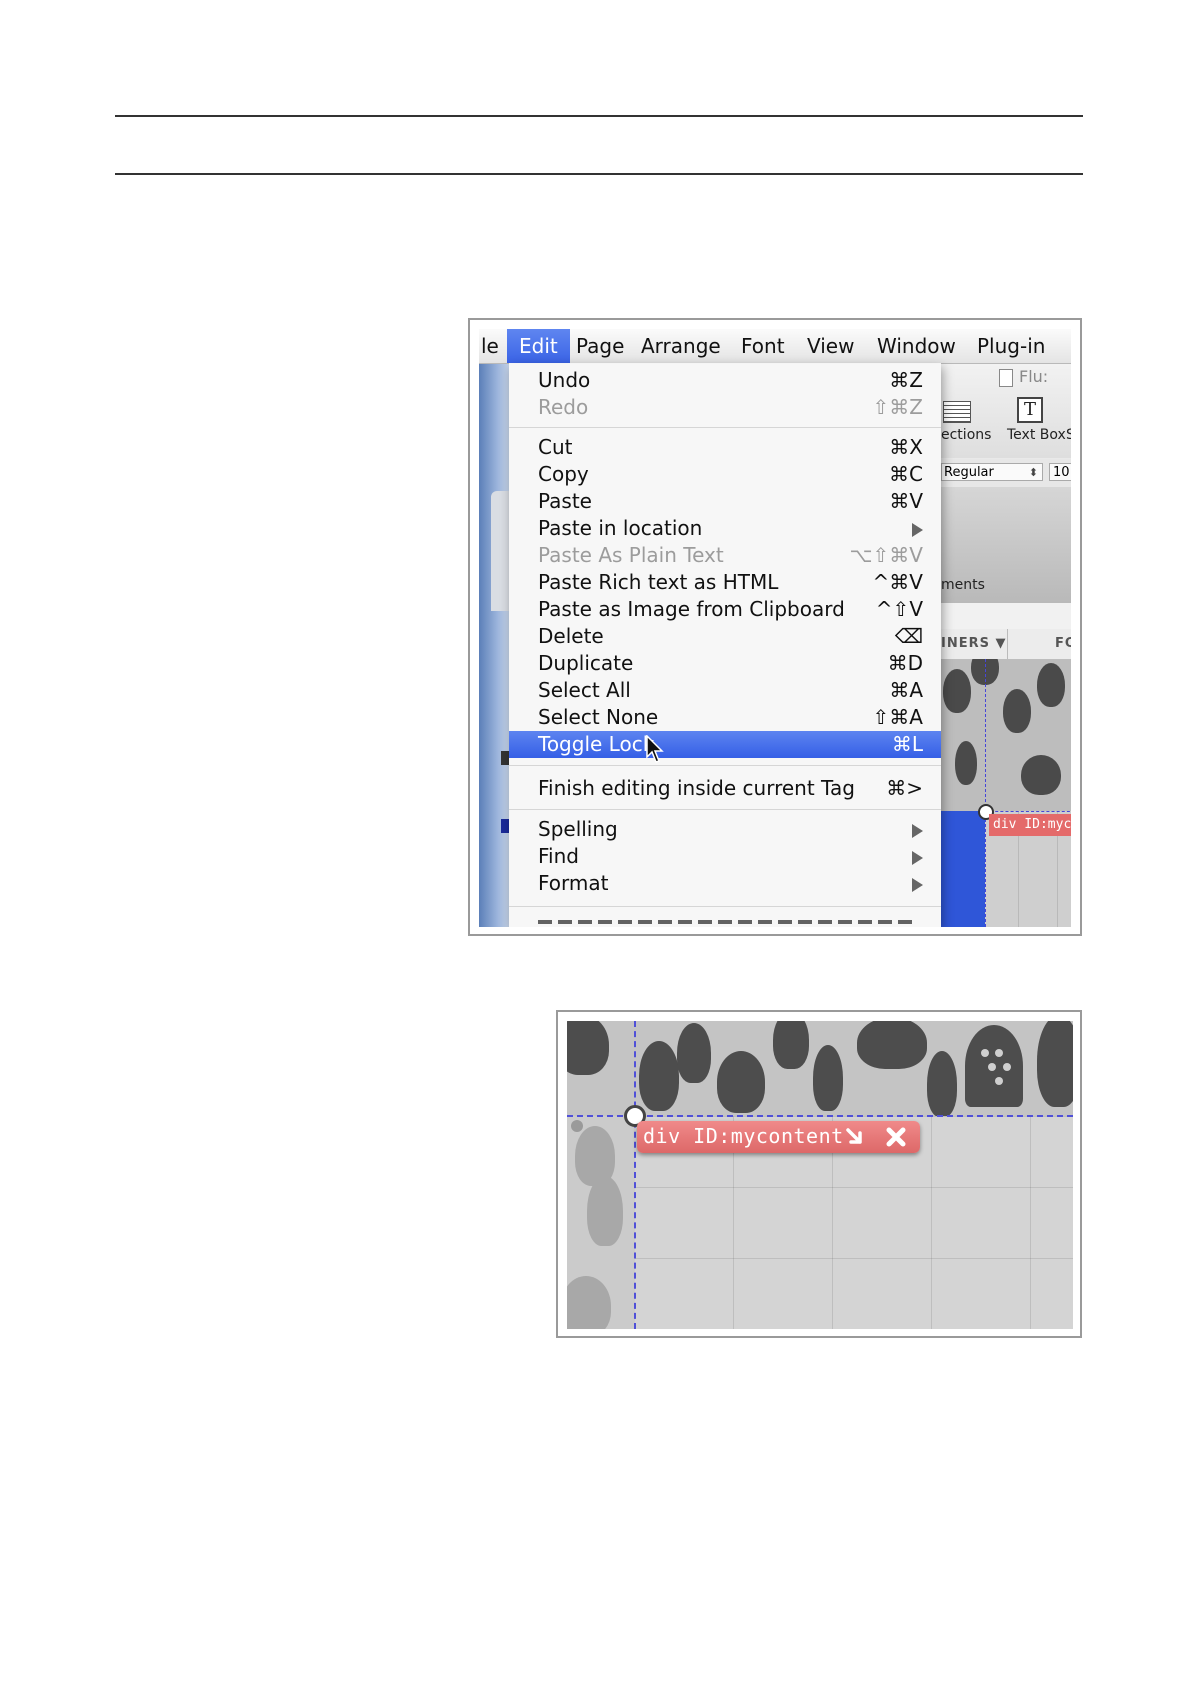 This screenshot has height=1684, width=1190. I want to click on div-tag-label: div ID:mycontent, so click(743, 1136).